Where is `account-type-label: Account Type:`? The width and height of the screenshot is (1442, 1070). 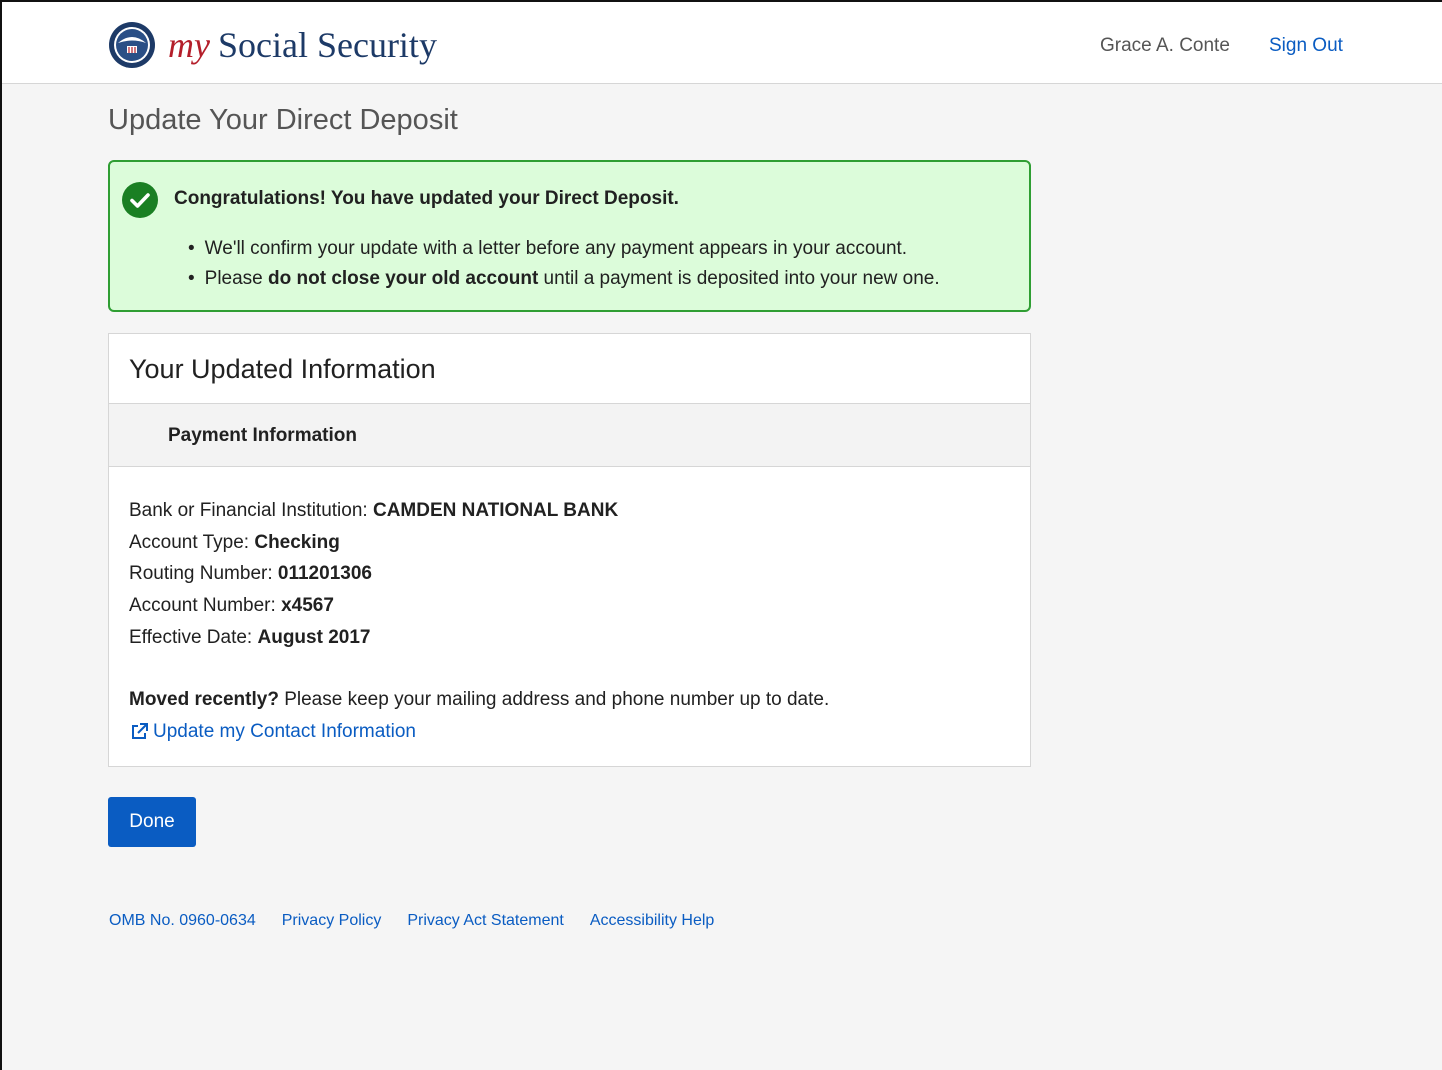 account-type-label: Account Type: is located at coordinates (192, 542).